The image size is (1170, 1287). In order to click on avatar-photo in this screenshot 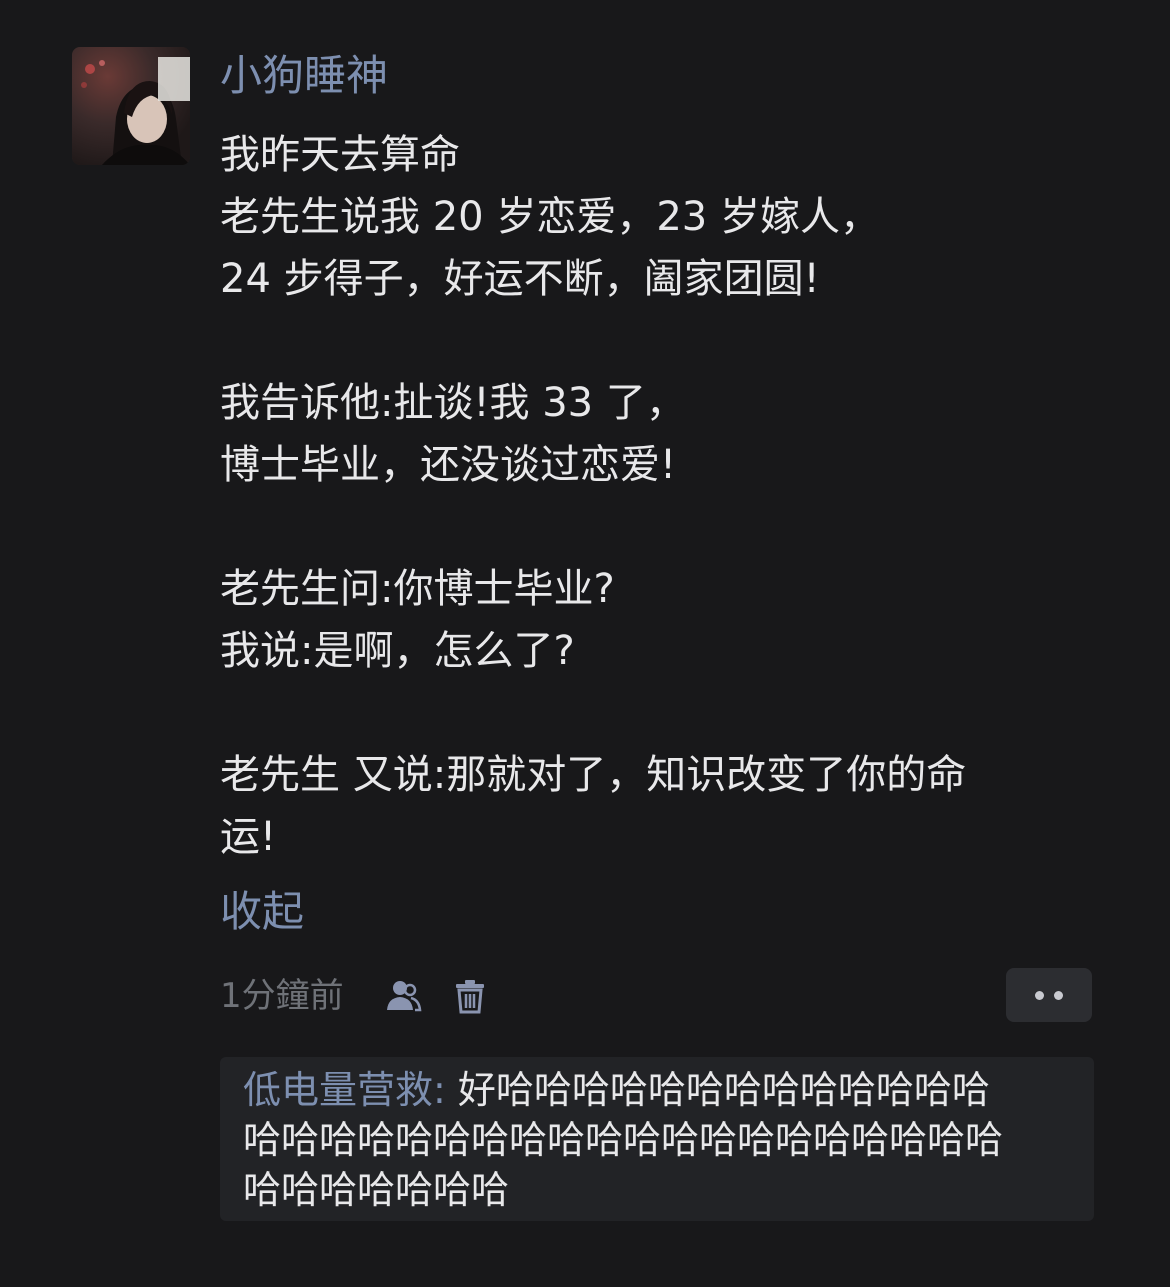, I will do `click(131, 106)`.